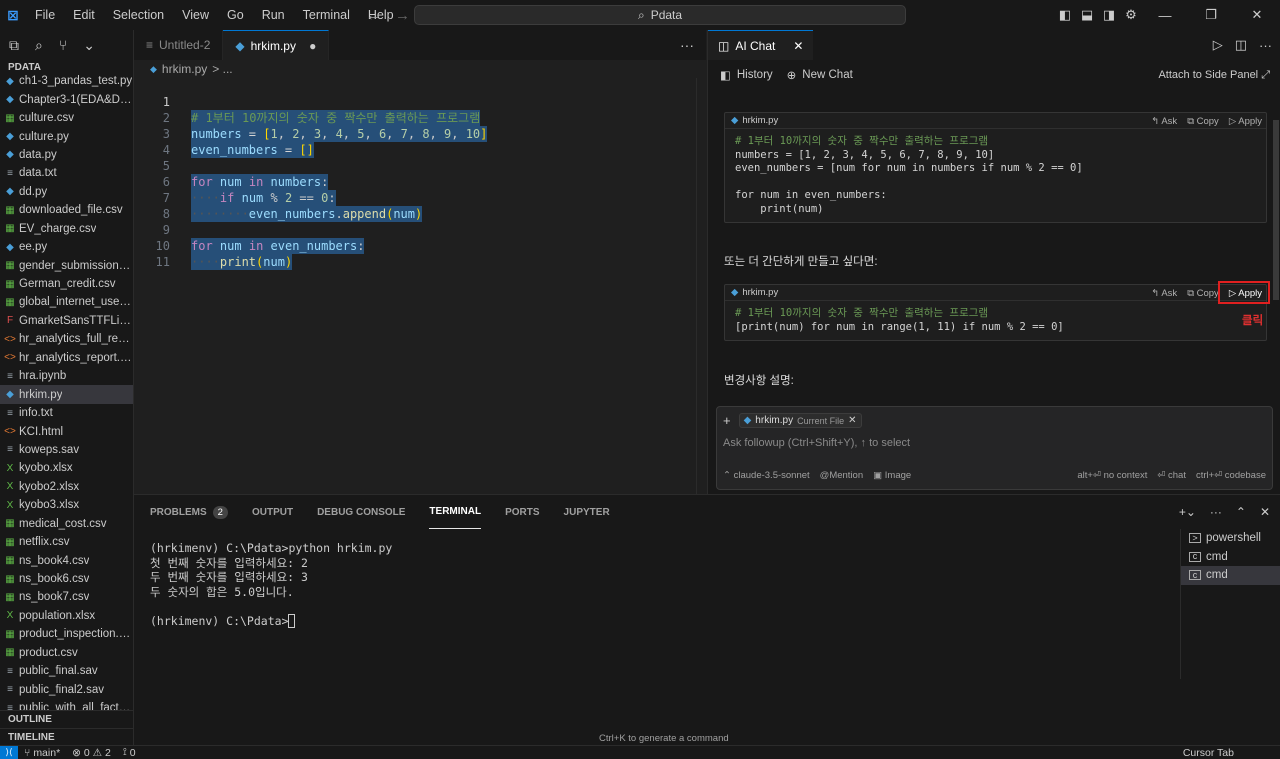 The height and width of the screenshot is (759, 1280). What do you see at coordinates (373, 15) in the screenshot?
I see `nav-back-icon: ←` at bounding box center [373, 15].